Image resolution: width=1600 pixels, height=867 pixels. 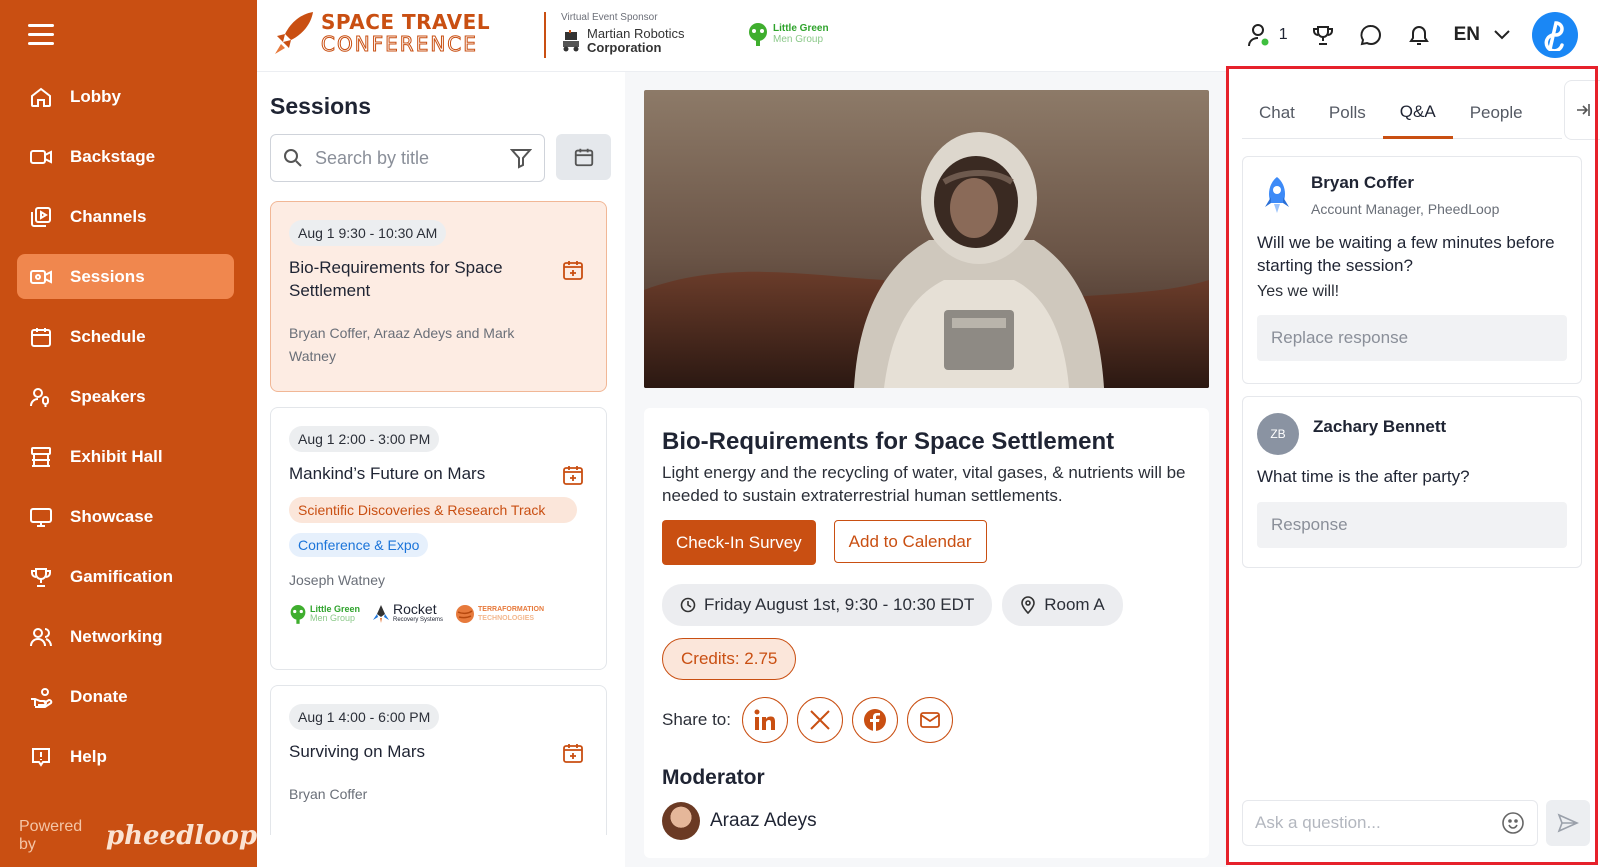 I want to click on event-logo: SPACE TRAVEL CONFERENCE, so click(x=381, y=33).